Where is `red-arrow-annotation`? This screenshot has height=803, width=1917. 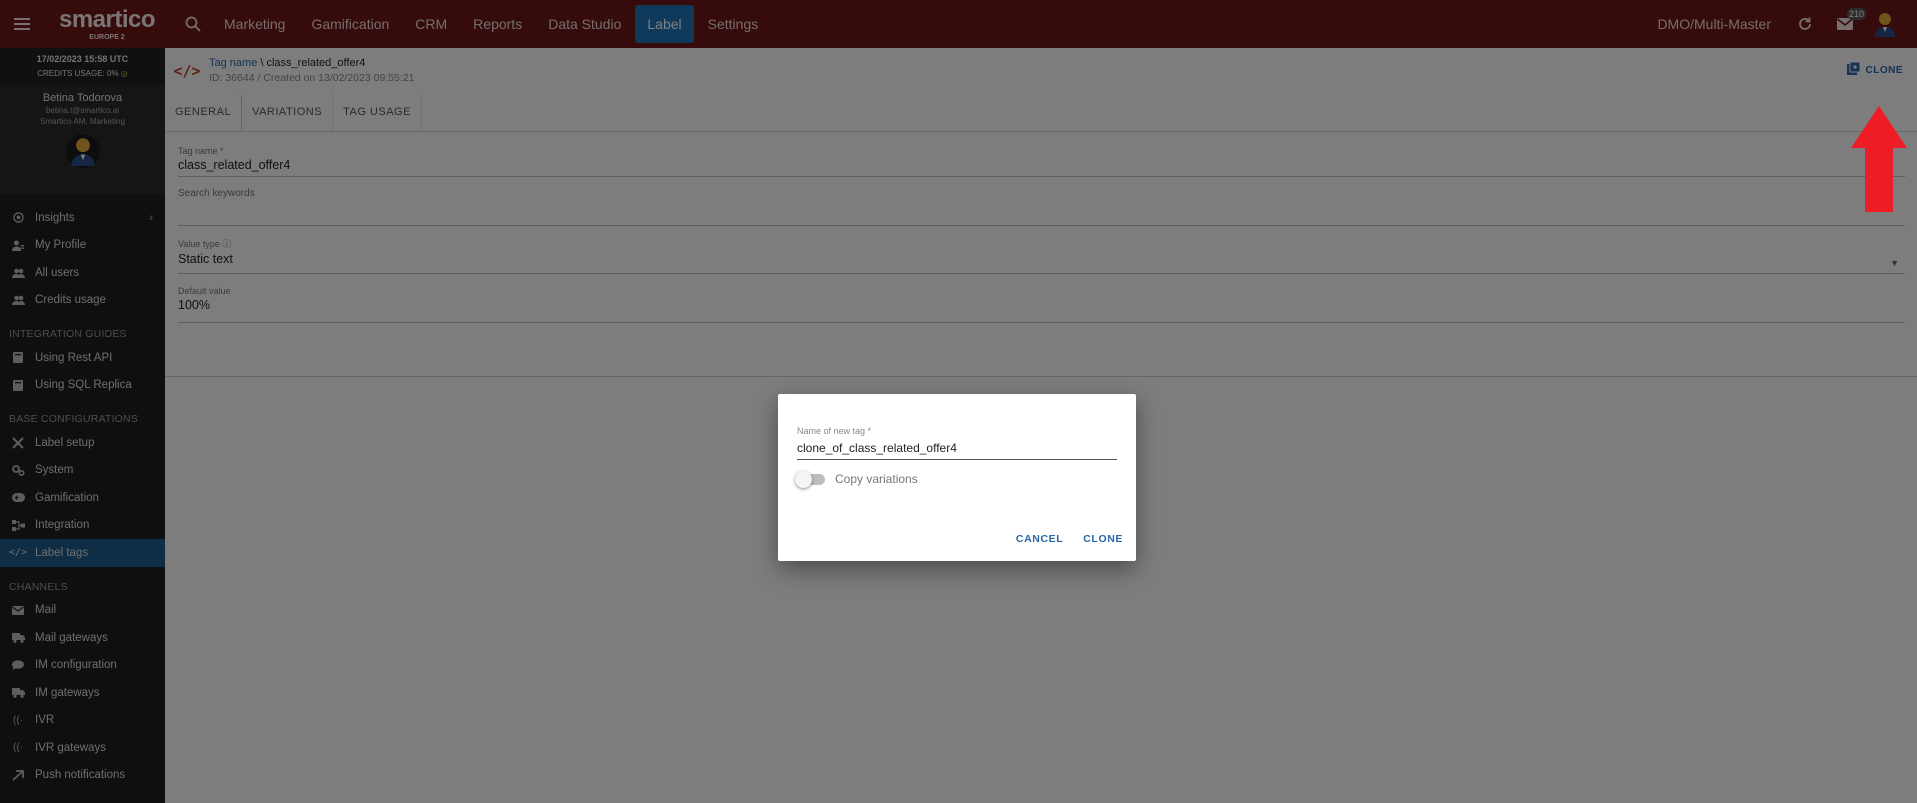 red-arrow-annotation is located at coordinates (1879, 159).